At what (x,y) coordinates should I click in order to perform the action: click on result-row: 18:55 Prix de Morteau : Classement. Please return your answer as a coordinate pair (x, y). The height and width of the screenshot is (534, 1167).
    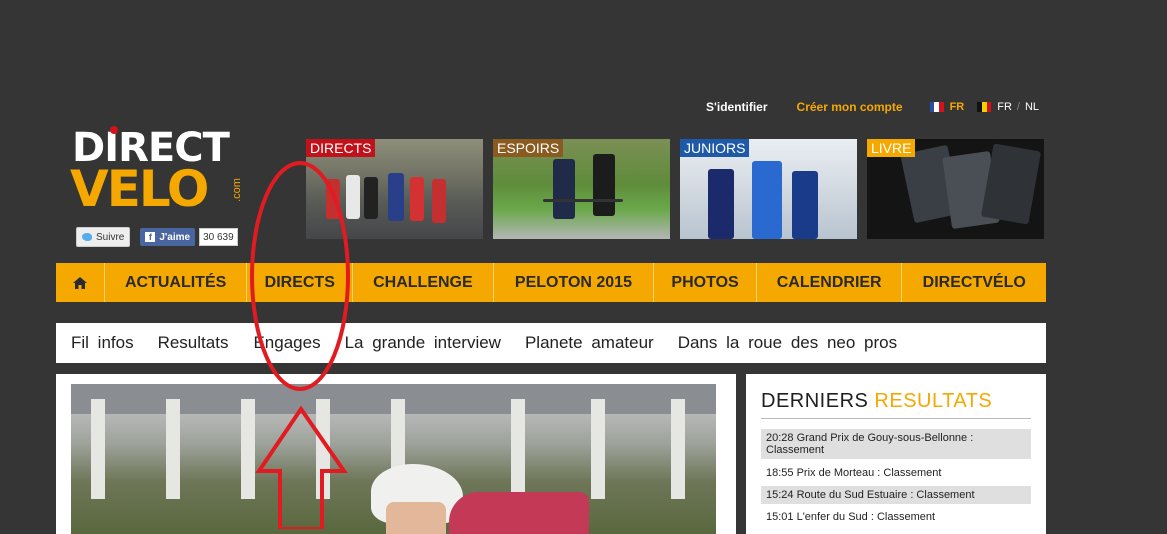
    Looking at the image, I should click on (896, 473).